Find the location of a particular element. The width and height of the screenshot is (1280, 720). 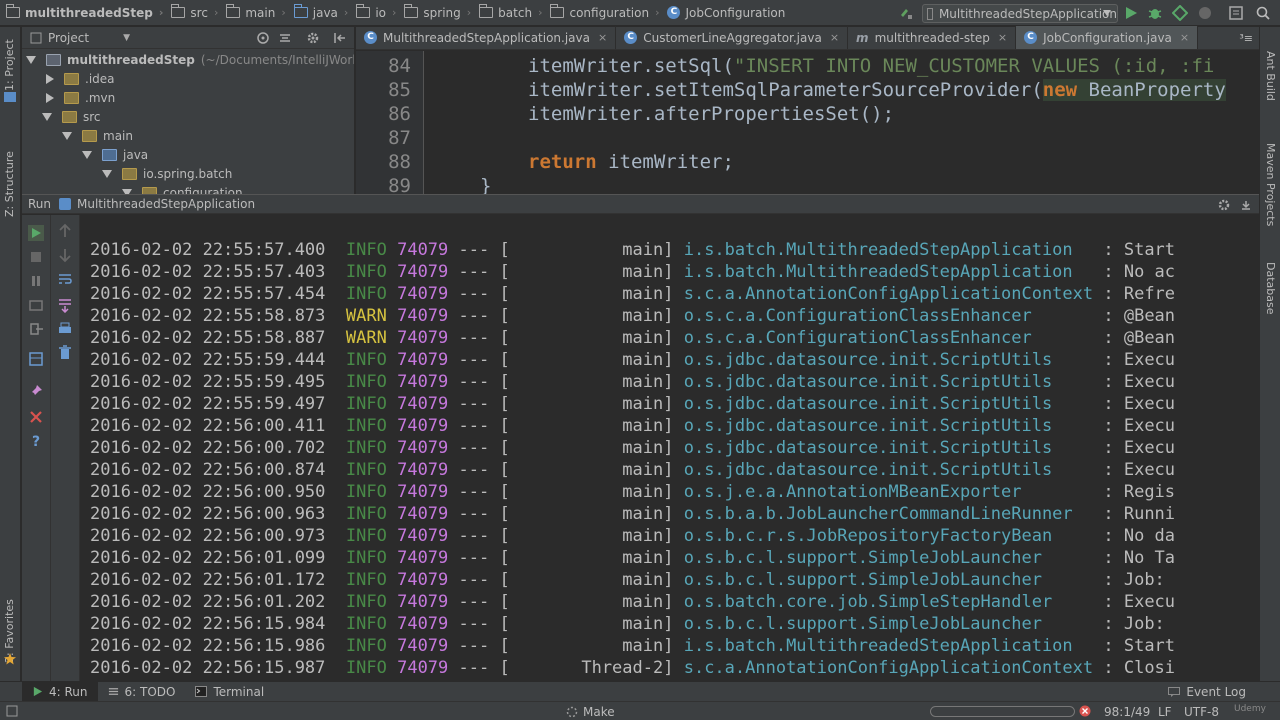

line-separator: LF is located at coordinates (1165, 712).